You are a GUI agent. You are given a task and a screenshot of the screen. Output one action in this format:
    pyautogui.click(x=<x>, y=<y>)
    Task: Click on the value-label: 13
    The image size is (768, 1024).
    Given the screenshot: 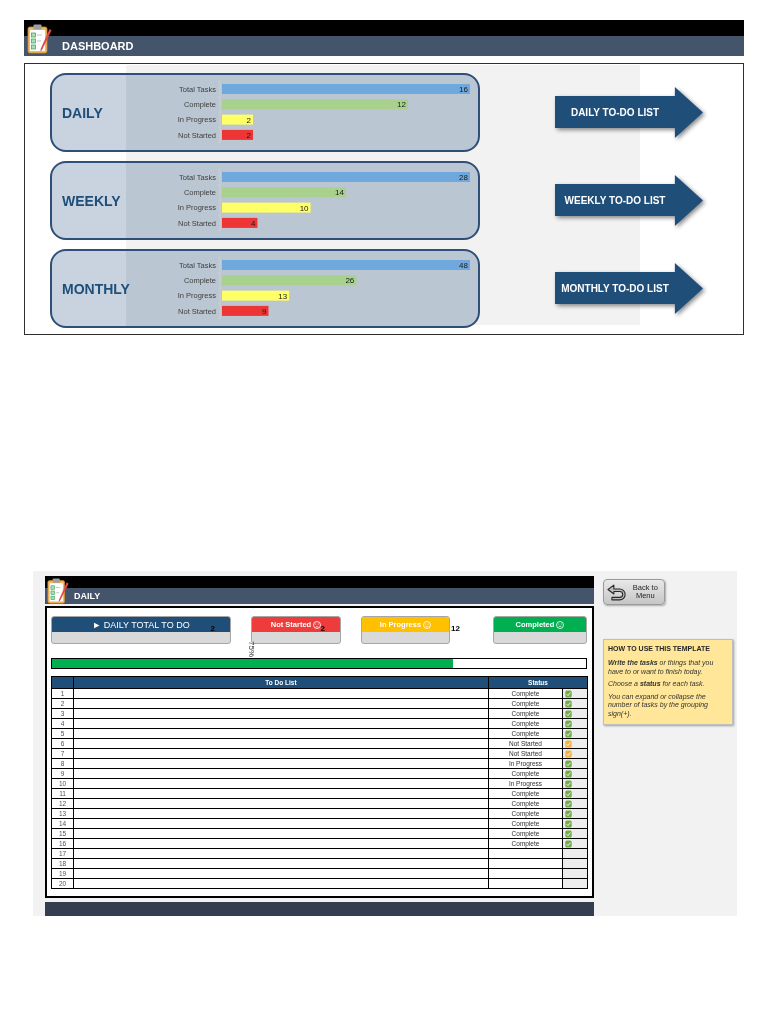 What is the action you would take?
    pyautogui.click(x=283, y=296)
    